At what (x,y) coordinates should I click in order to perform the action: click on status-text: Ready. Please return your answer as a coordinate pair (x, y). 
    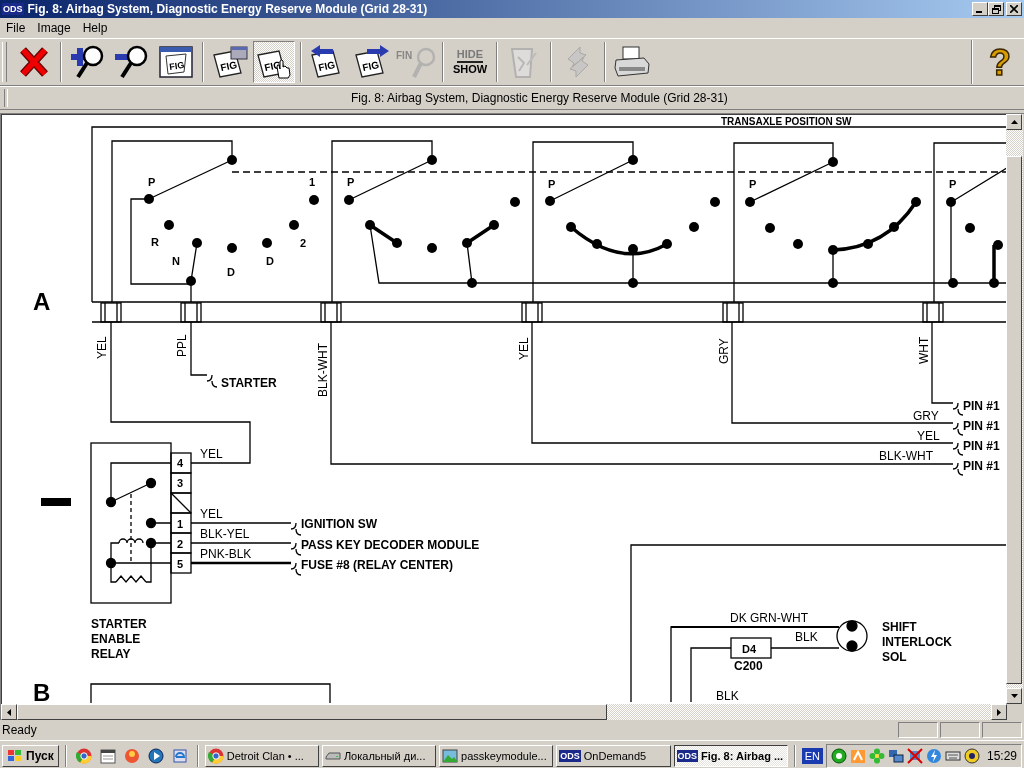
    Looking at the image, I should click on (20, 730).